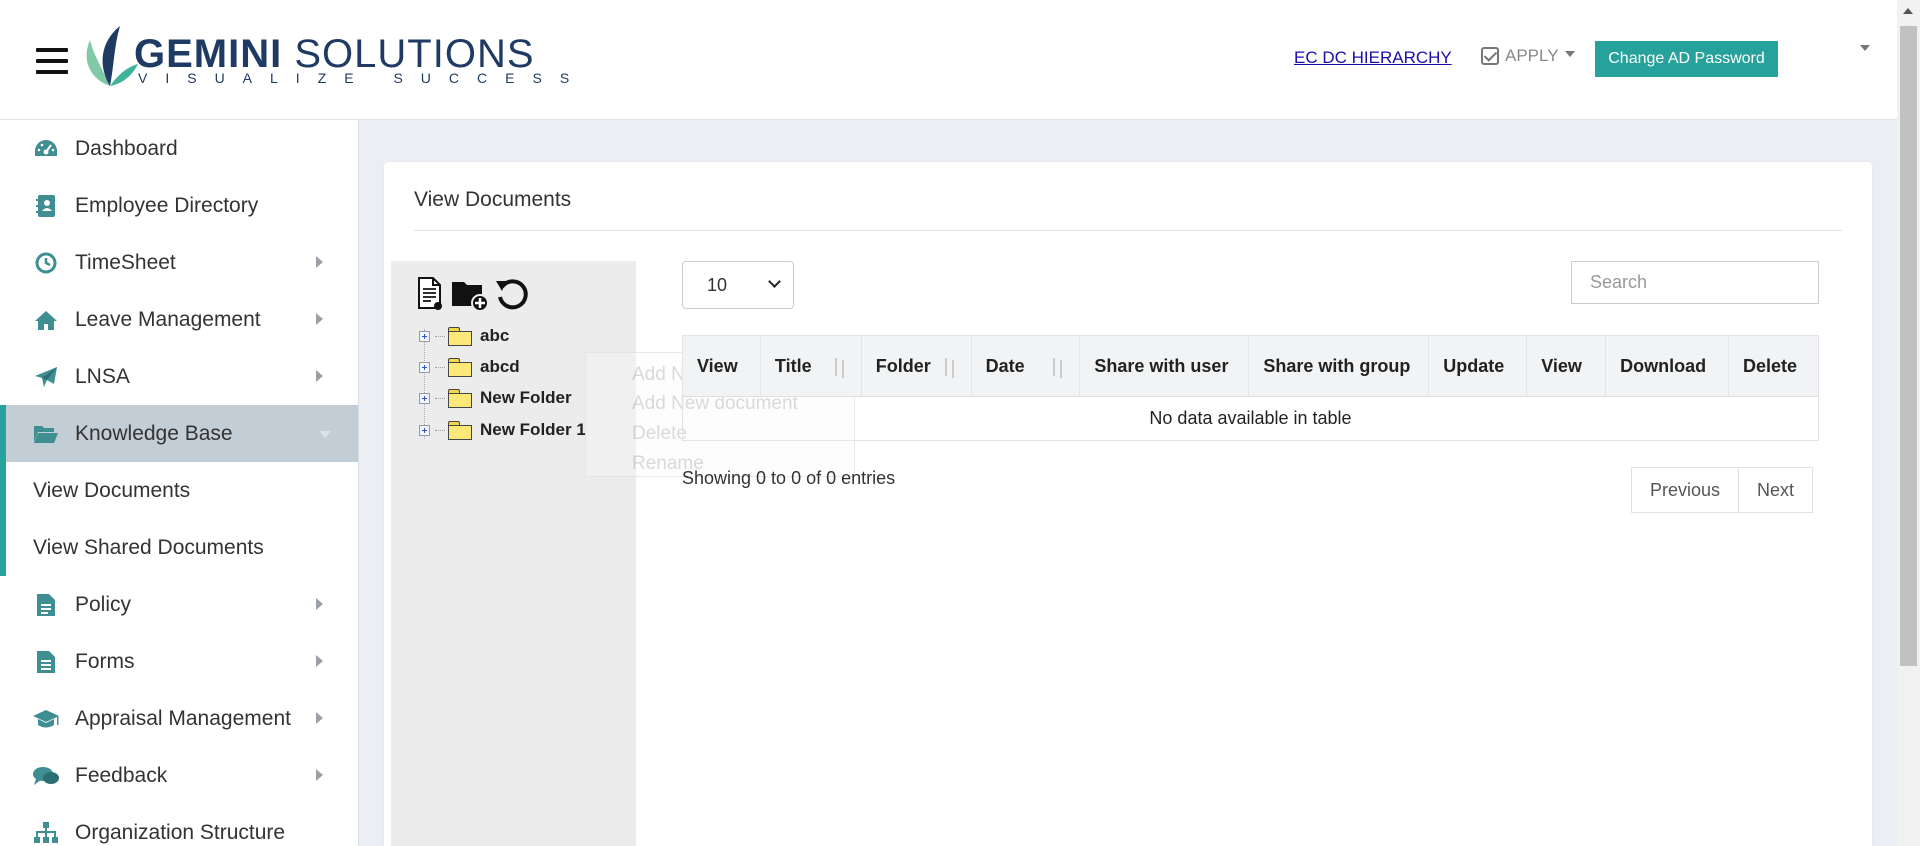 This screenshot has height=846, width=1920. Describe the element at coordinates (526, 397) in the screenshot. I see `tree-folder-label: New Folder` at that location.